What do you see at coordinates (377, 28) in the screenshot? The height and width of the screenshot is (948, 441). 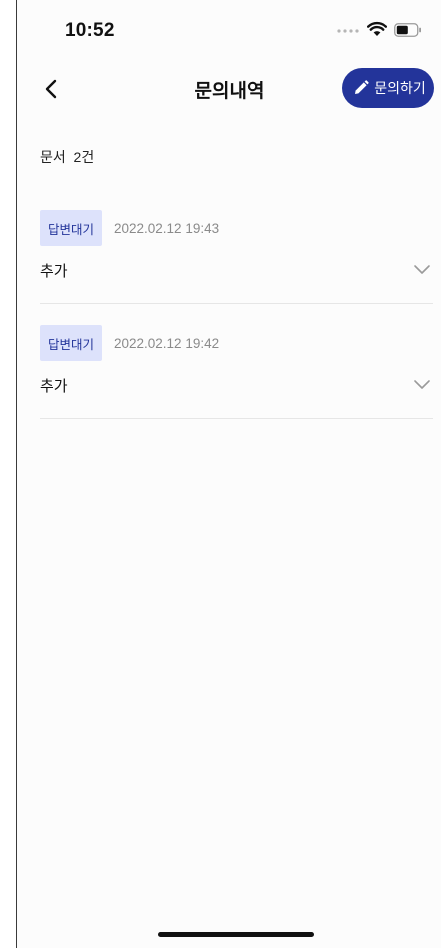 I see `wifi-icon` at bounding box center [377, 28].